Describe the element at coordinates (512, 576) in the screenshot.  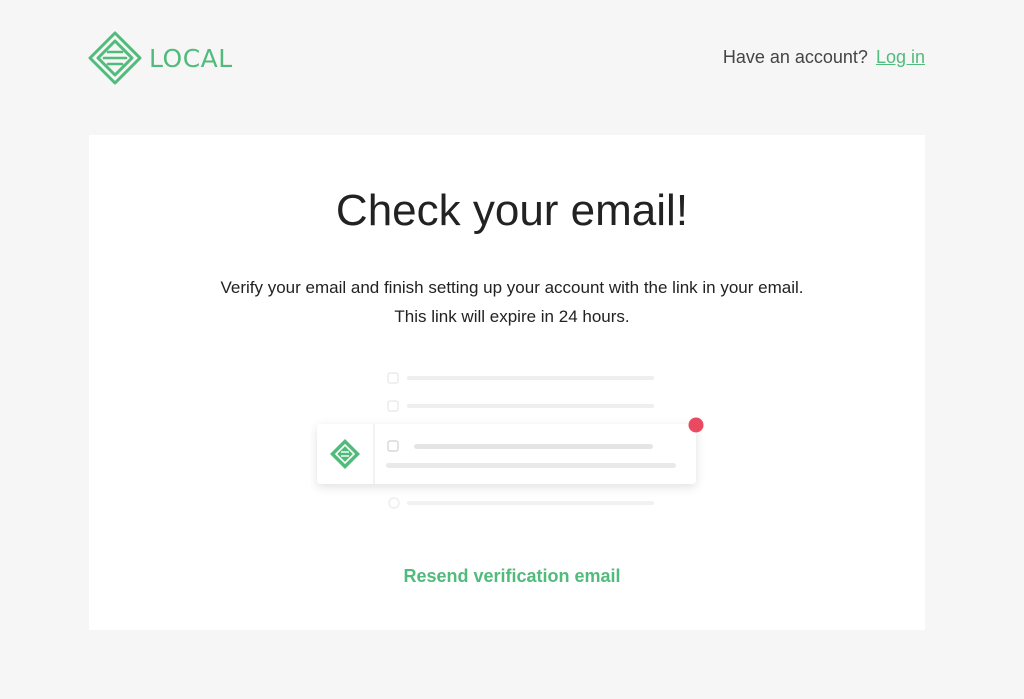
I see `resend-verification-button: Resend verification email` at that location.